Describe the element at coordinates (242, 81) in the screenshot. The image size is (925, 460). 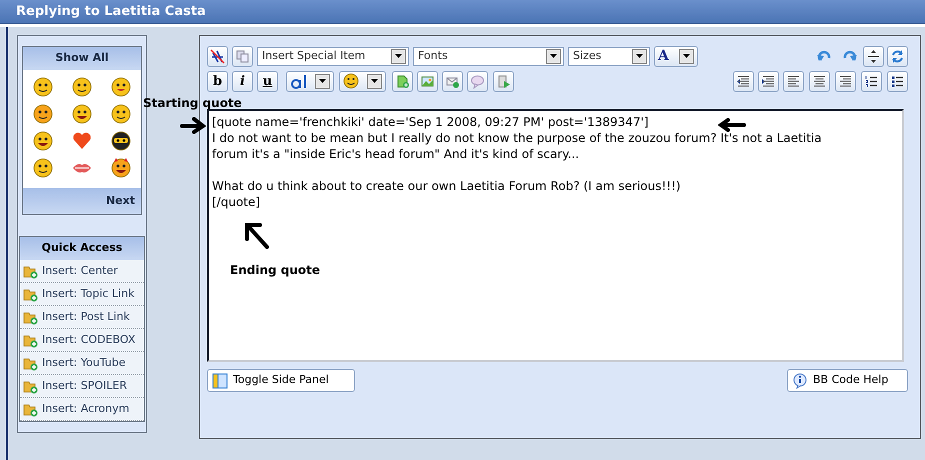
I see `italic-button: i` at that location.